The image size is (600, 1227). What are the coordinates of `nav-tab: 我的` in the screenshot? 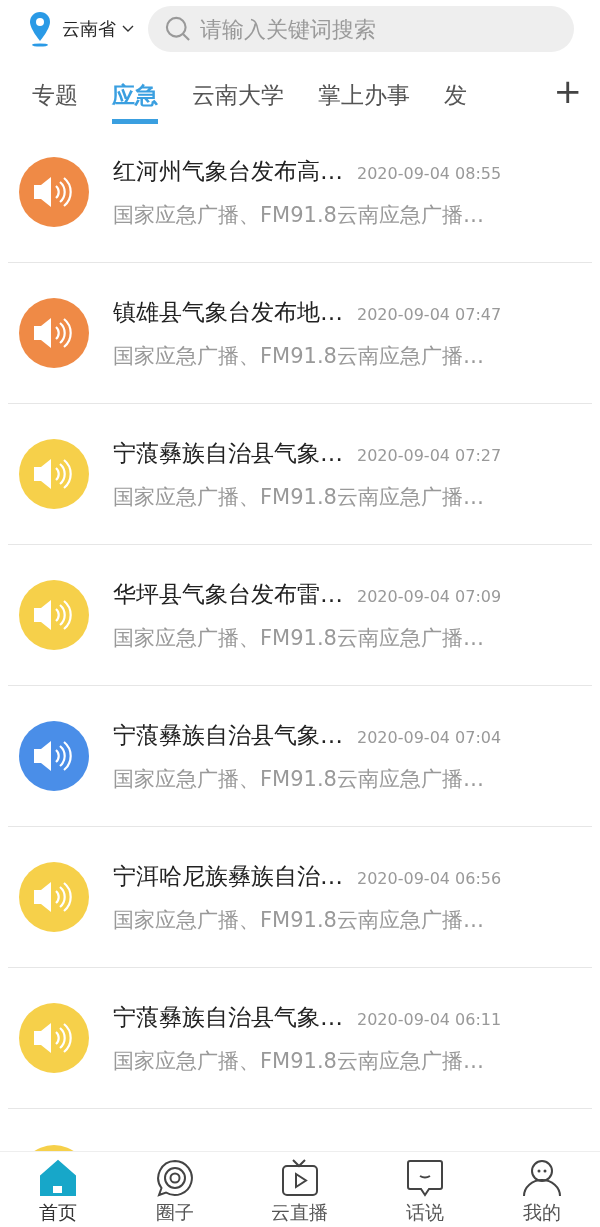 It's located at (541, 1192).